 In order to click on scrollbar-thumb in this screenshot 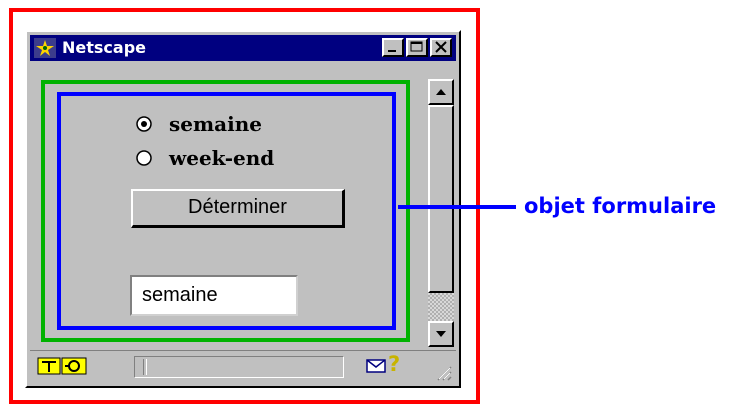, I will do `click(441, 199)`.